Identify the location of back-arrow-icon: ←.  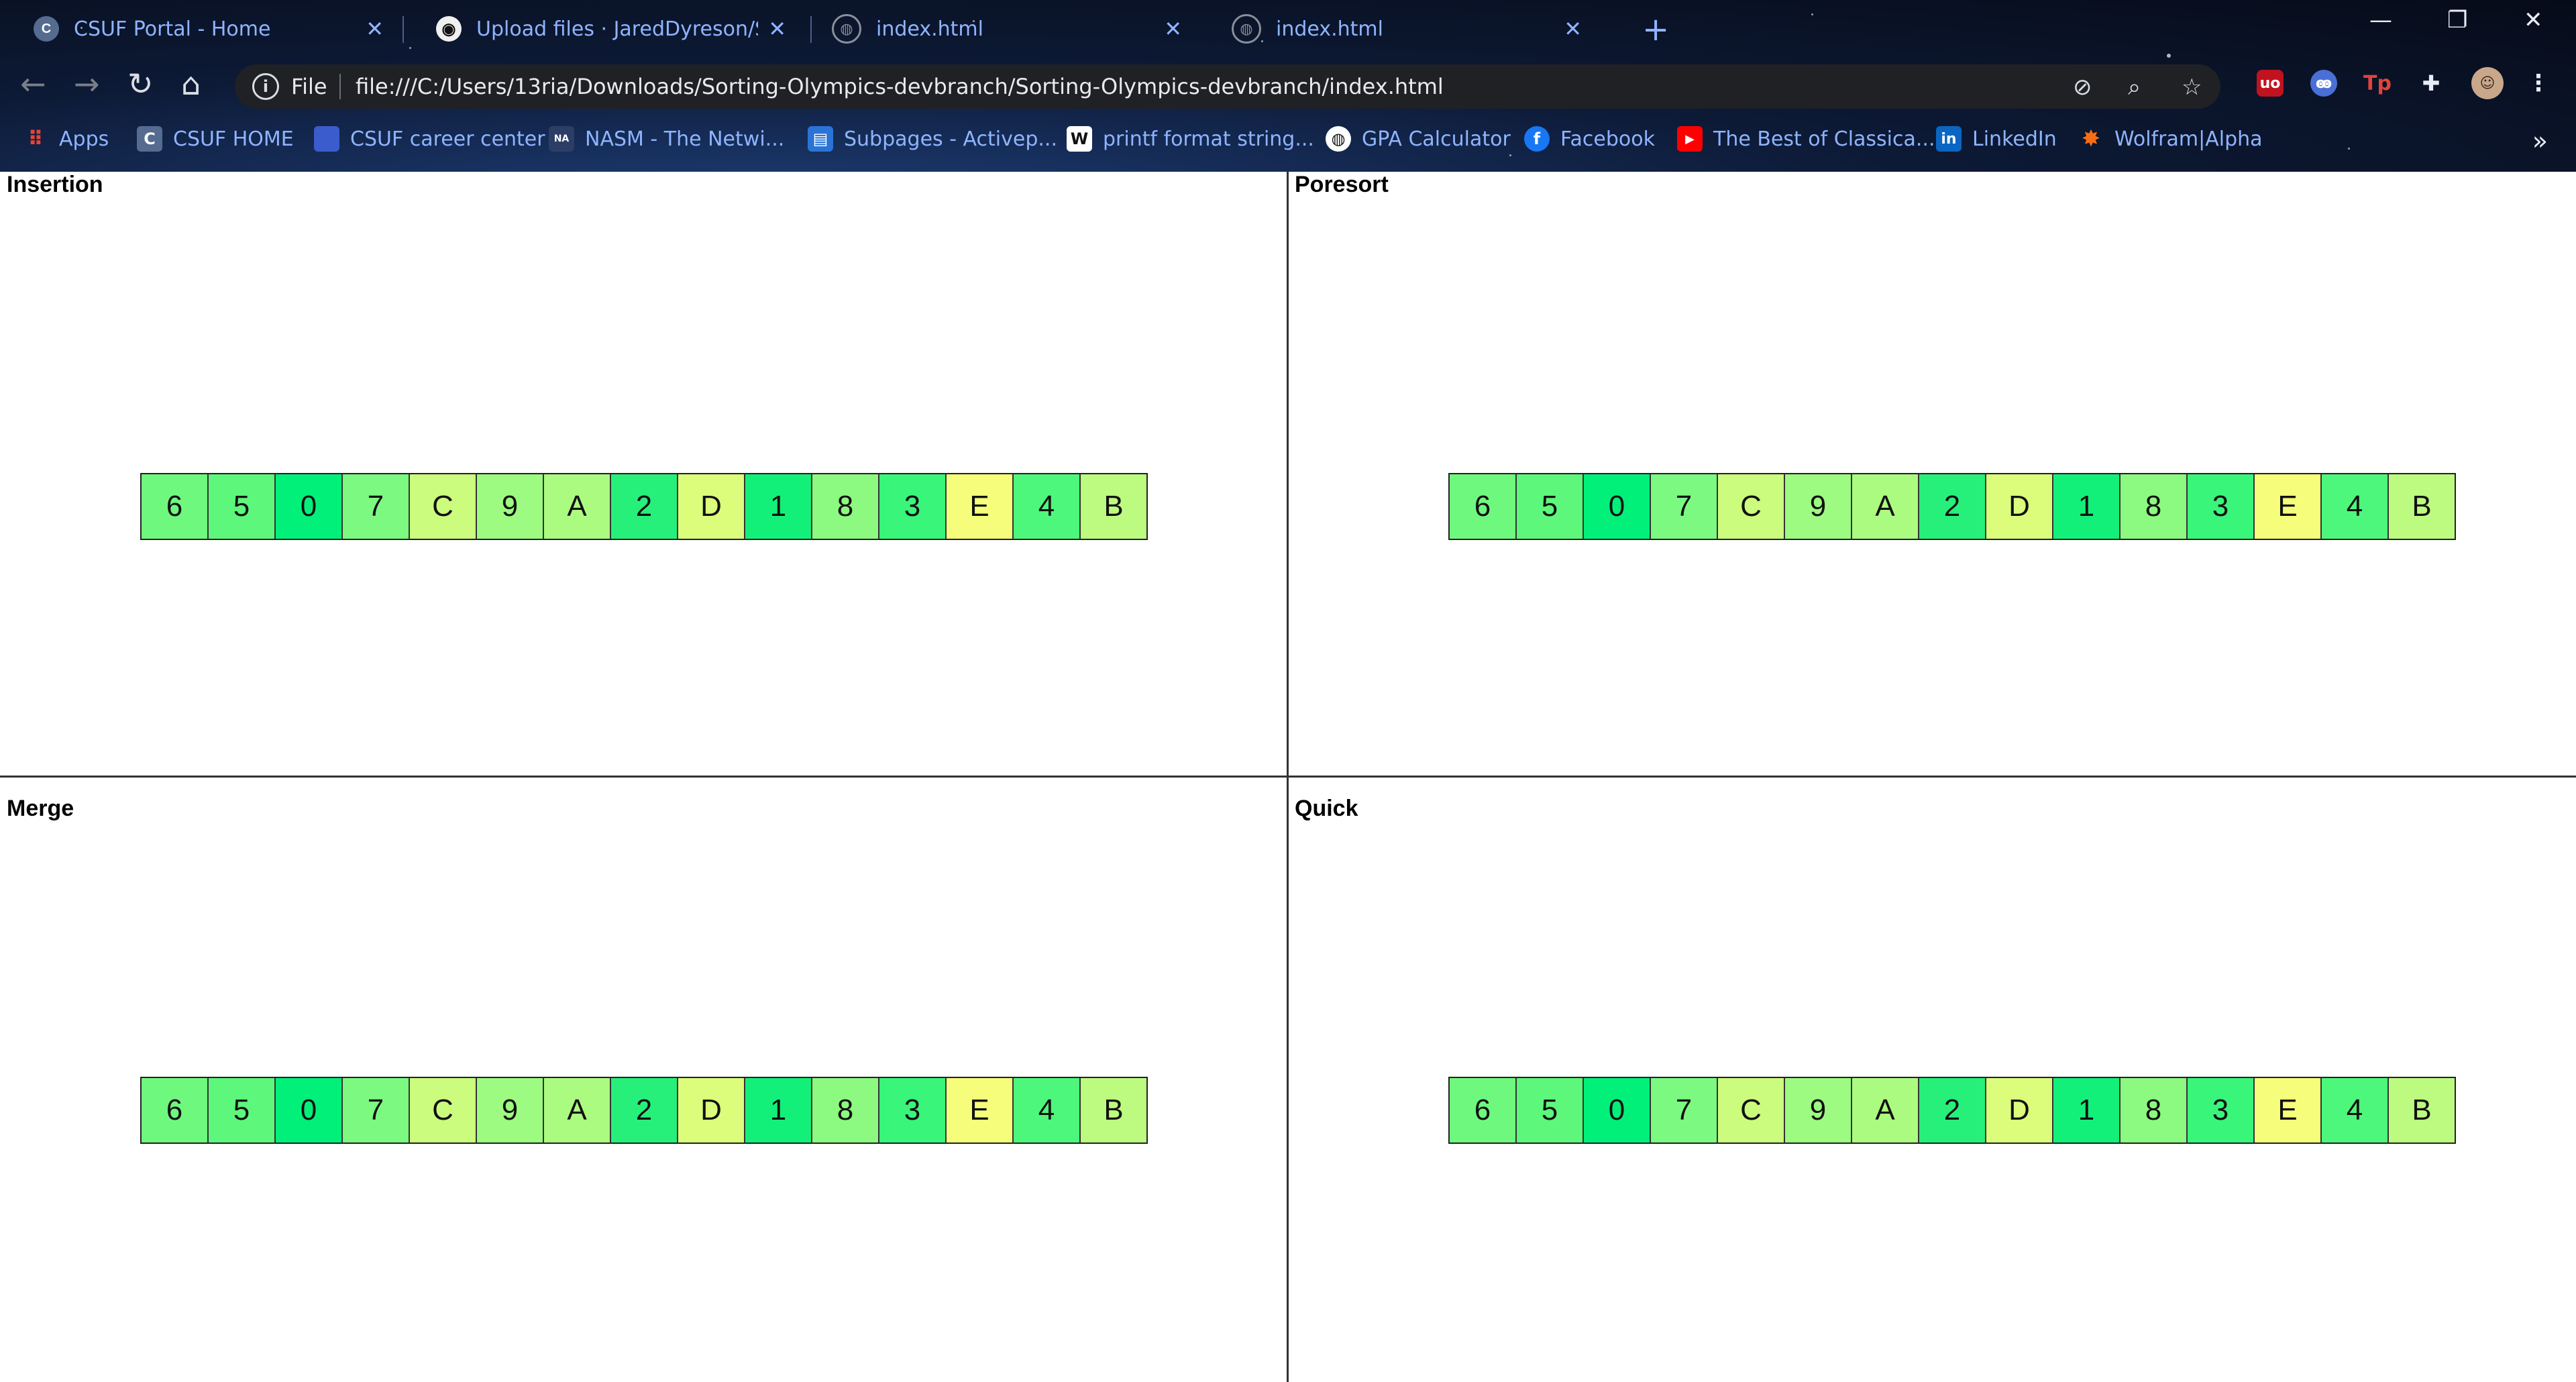
(33, 84).